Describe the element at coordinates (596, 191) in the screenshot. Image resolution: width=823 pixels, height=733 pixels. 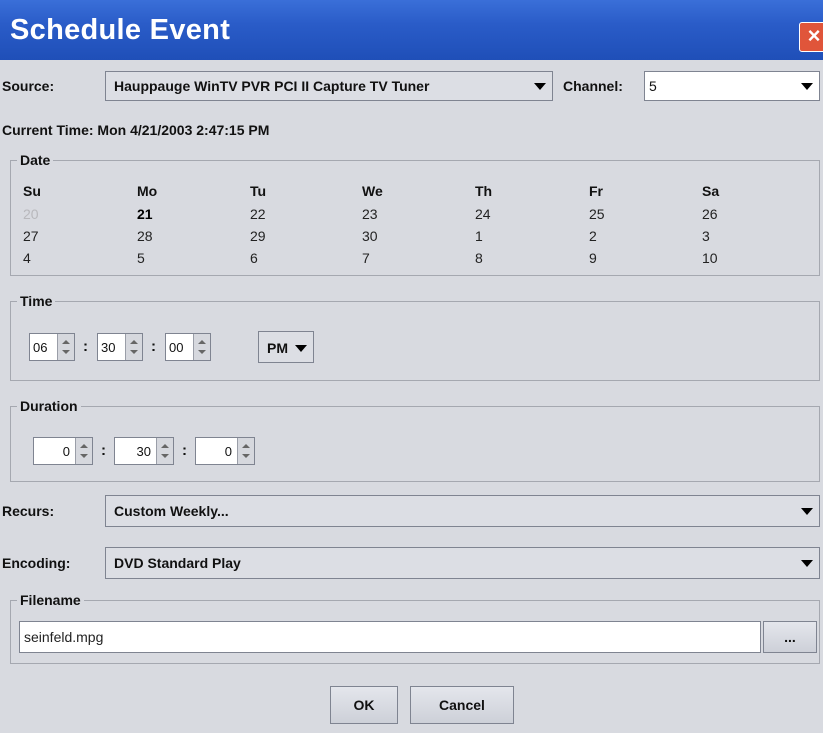
I see `cal-header-fr: Fr` at that location.